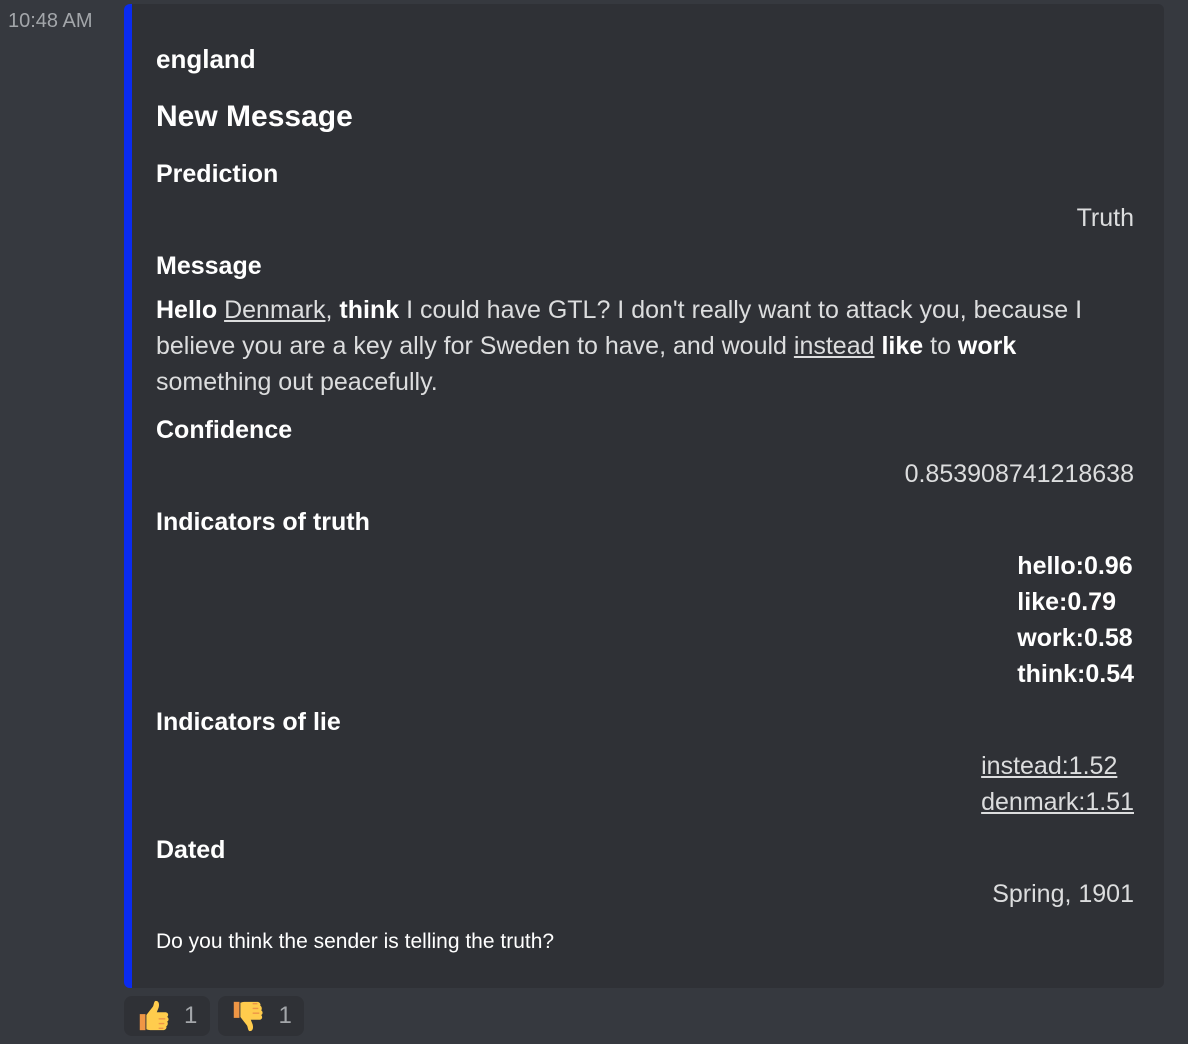  I want to click on field-name-confidence: Confidence, so click(224, 430).